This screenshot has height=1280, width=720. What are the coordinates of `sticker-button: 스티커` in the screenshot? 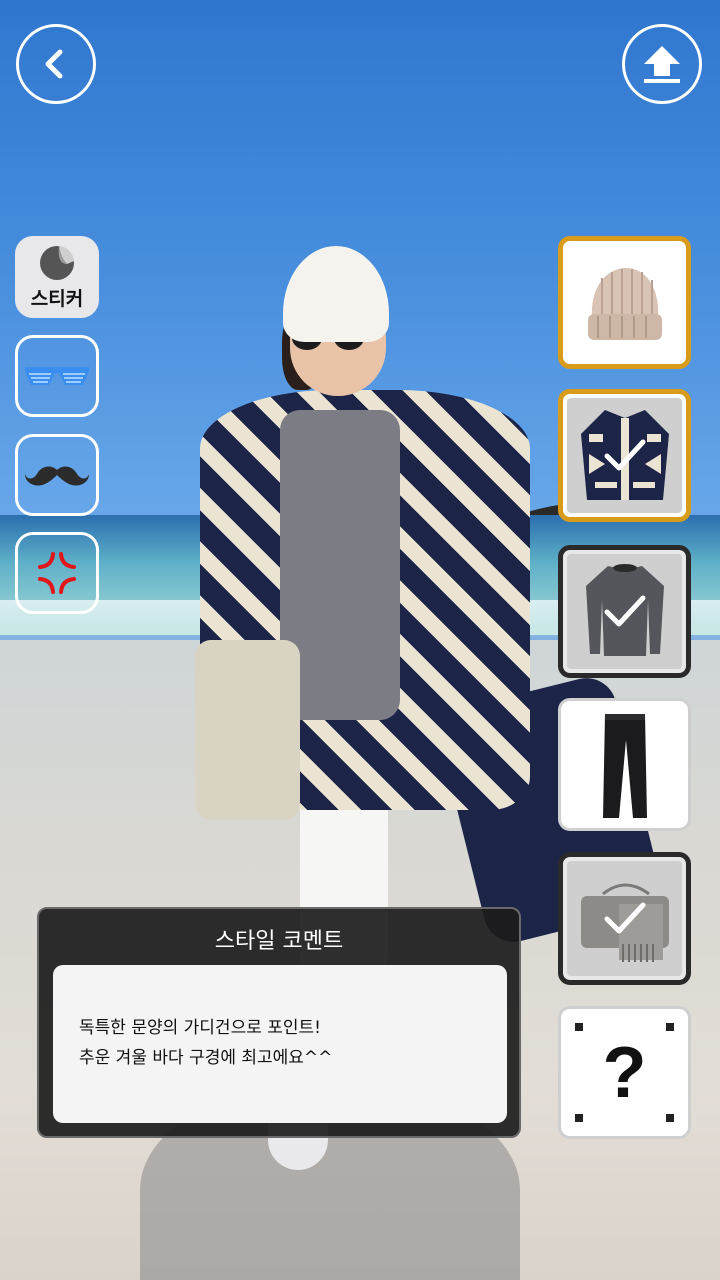 It's located at (57, 277).